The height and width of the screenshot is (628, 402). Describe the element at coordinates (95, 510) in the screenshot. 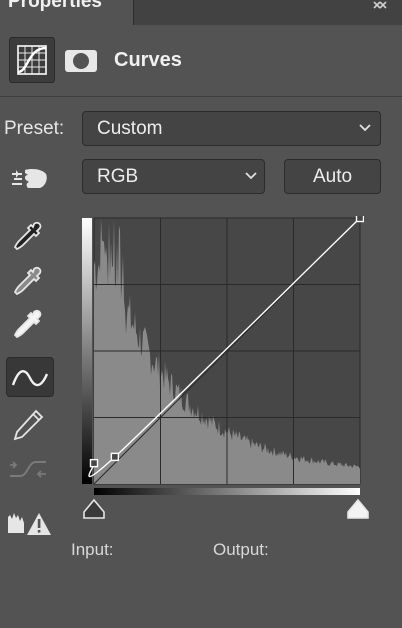

I see `black-input-slider-handle` at that location.